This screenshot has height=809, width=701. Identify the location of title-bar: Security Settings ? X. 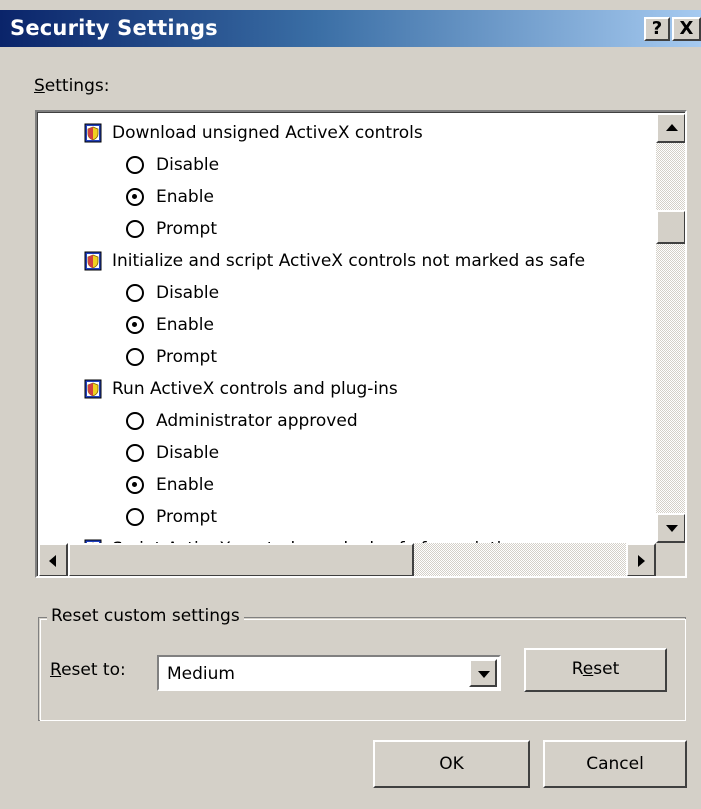
(350, 28).